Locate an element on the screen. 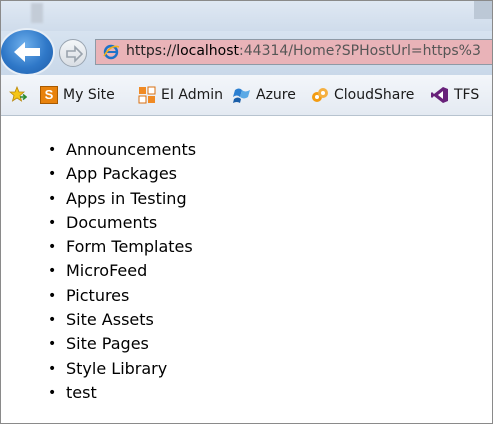 The image size is (493, 424). favorites-bar: S My Site EI Admin Azure CloudShare TFS is located at coordinates (246, 95).